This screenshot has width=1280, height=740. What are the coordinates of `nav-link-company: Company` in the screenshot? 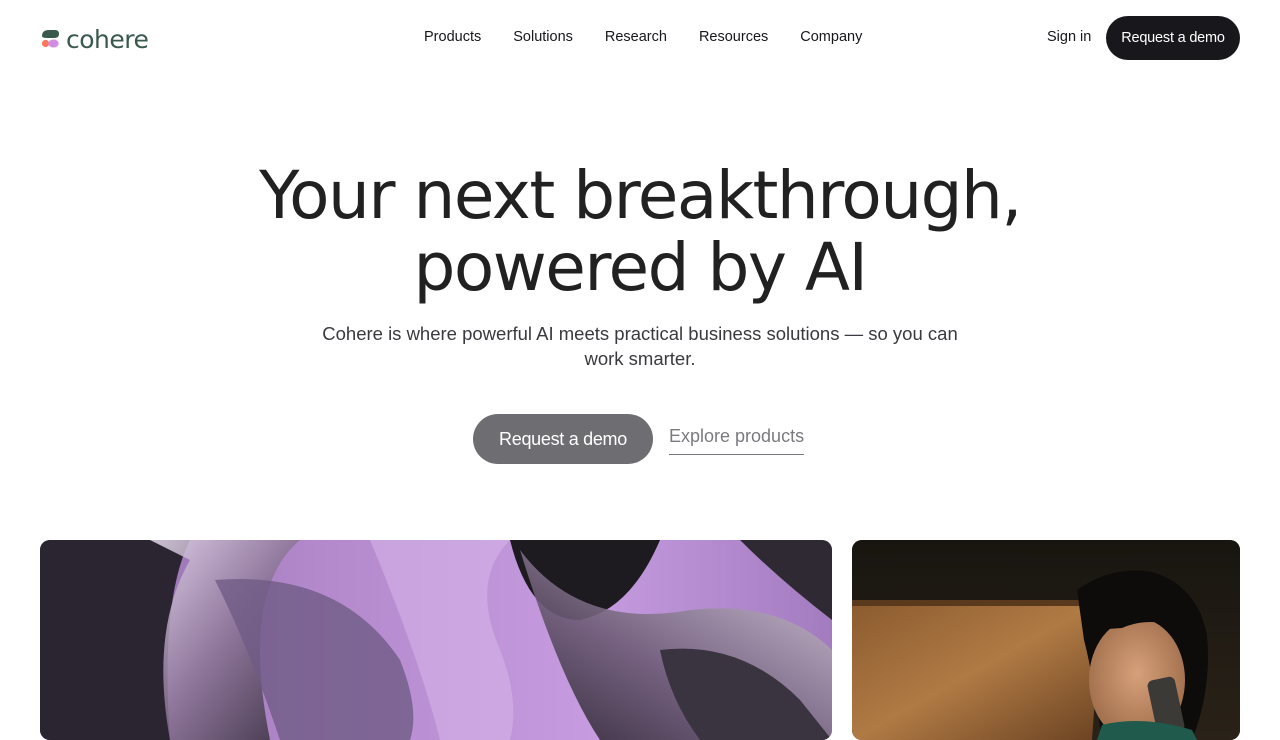 It's located at (831, 37).